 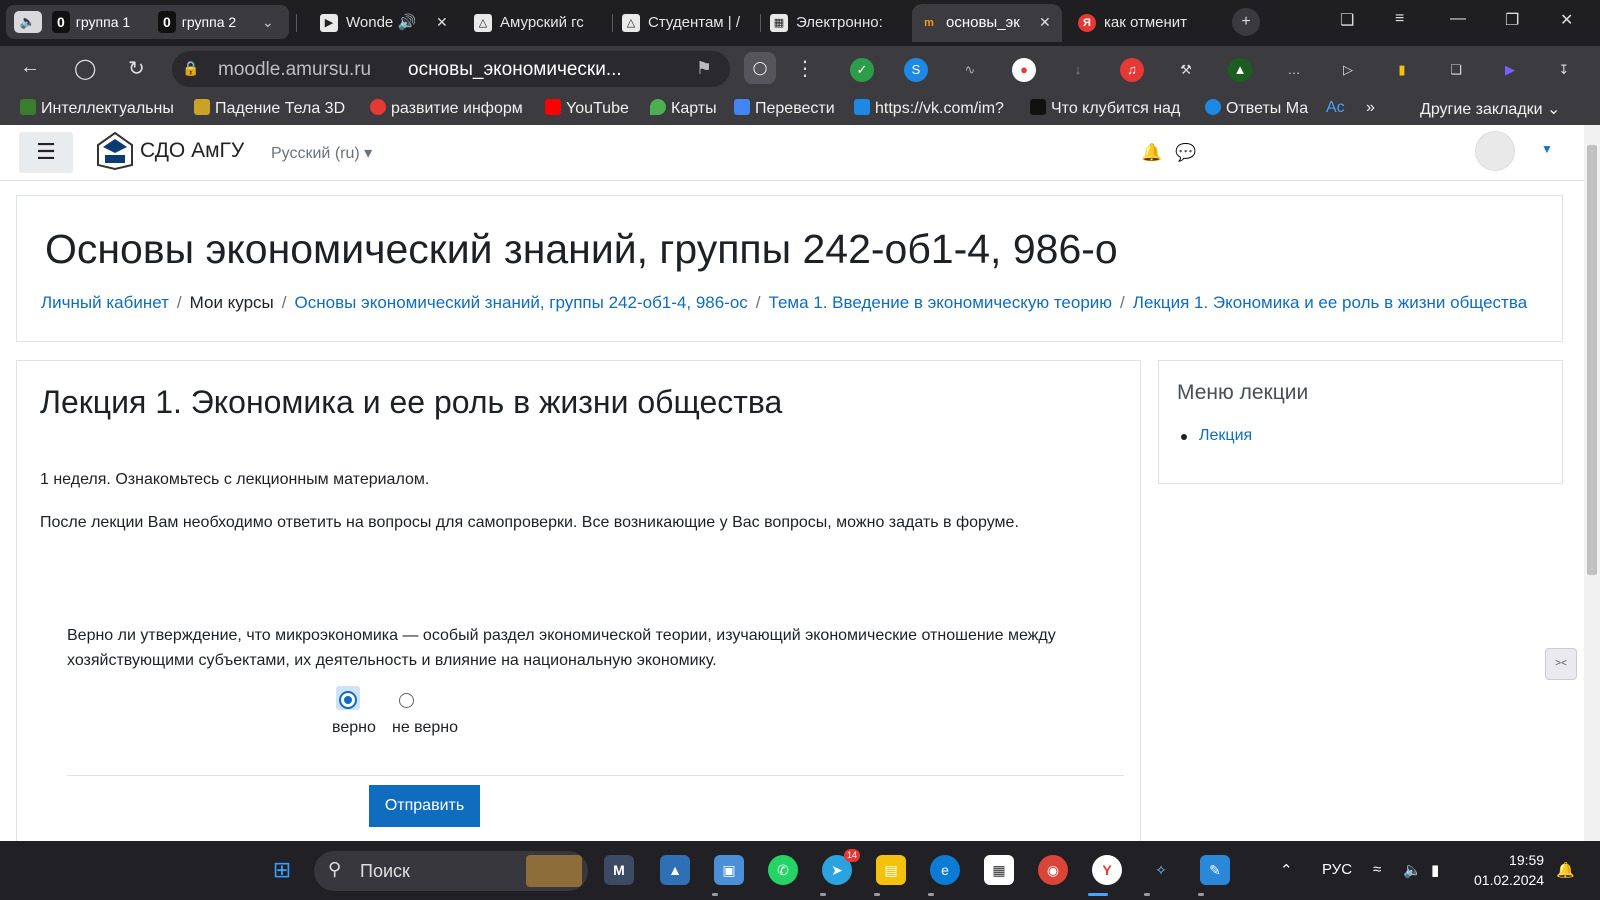 What do you see at coordinates (862, 70) in the screenshot?
I see `shield-icon: ✓` at bounding box center [862, 70].